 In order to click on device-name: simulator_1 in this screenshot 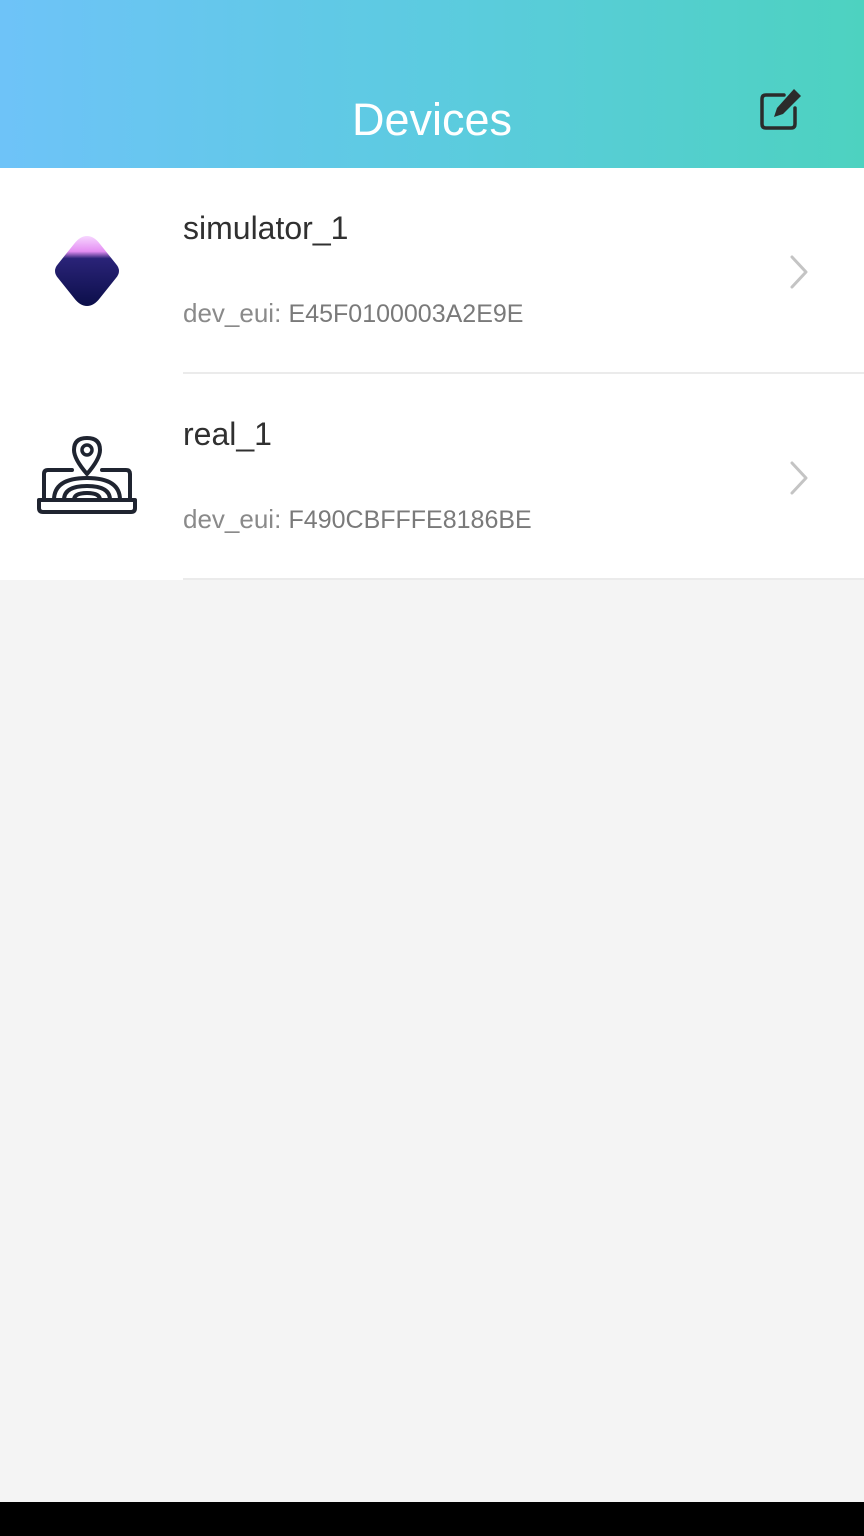, I will do `click(266, 228)`.